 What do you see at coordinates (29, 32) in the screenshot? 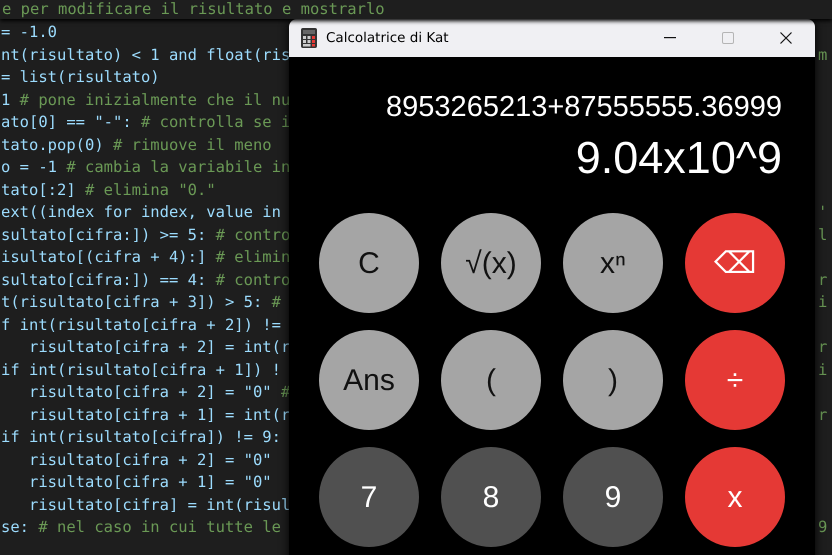
I see `code-line: = -1.0` at bounding box center [29, 32].